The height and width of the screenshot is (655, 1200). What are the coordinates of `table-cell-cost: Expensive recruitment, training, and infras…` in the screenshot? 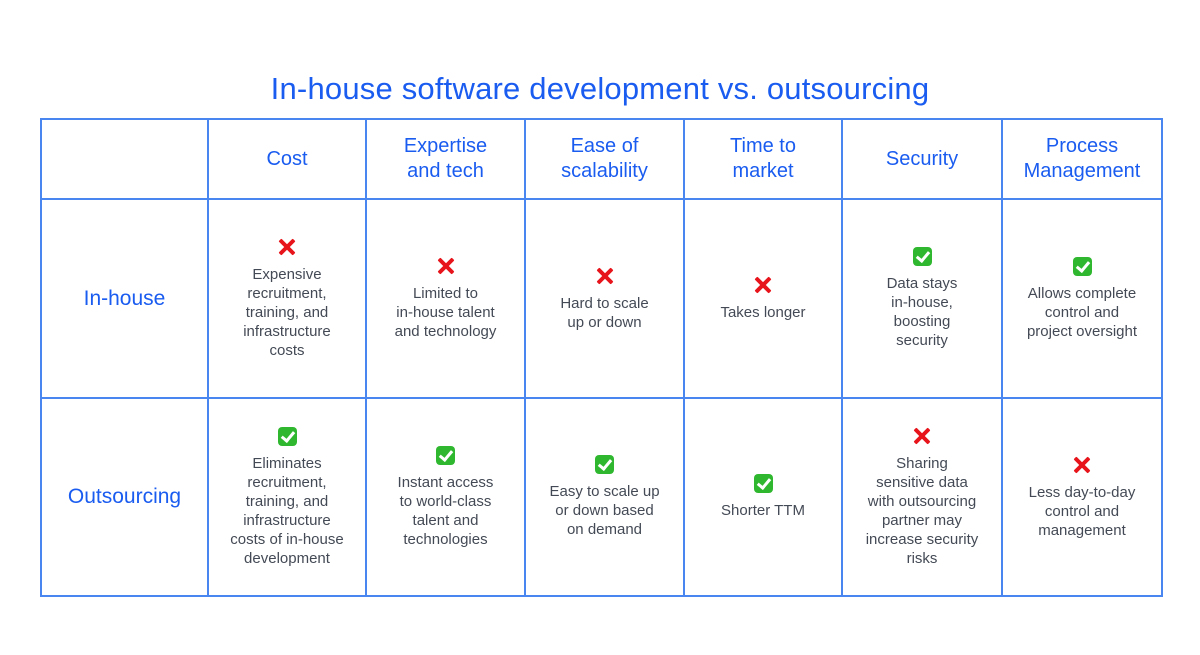 It's located at (287, 298).